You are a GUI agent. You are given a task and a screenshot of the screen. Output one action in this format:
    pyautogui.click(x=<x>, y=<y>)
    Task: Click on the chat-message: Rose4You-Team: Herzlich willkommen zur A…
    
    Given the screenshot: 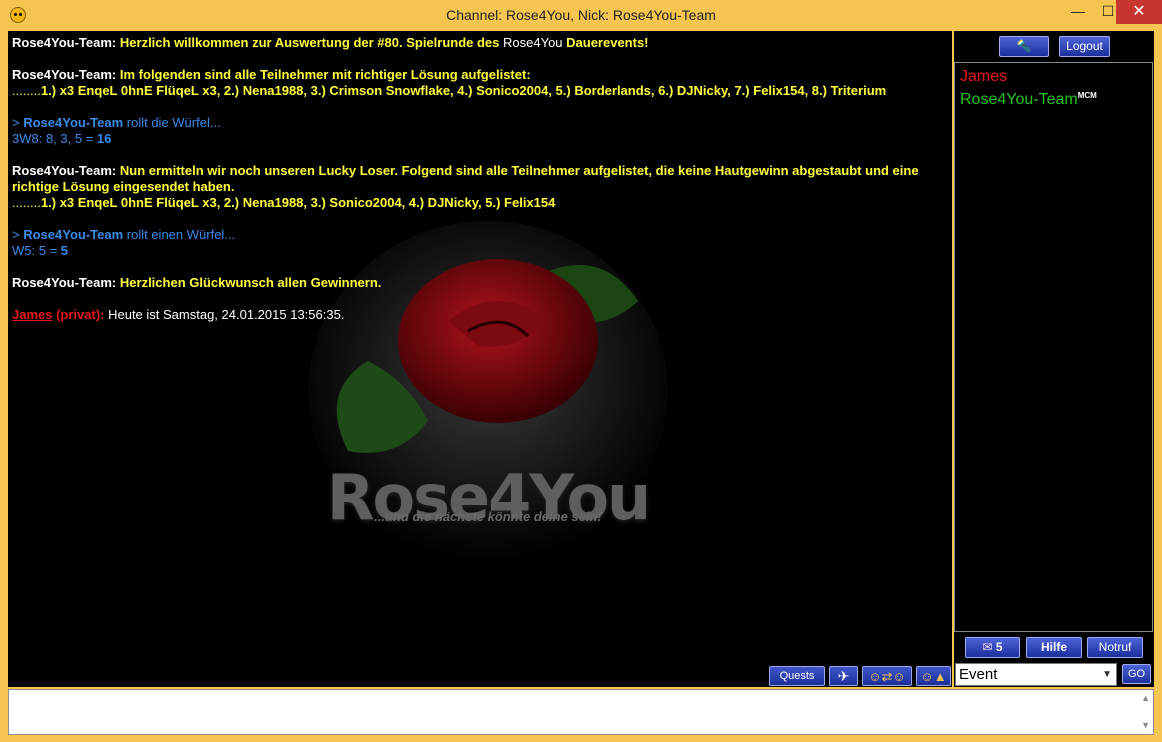 What is the action you would take?
    pyautogui.click(x=477, y=43)
    